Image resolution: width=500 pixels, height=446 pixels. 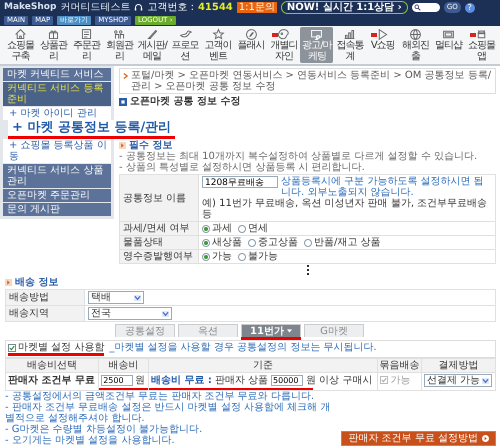 What do you see at coordinates (417, 7) in the screenshot?
I see `search-icon` at bounding box center [417, 7].